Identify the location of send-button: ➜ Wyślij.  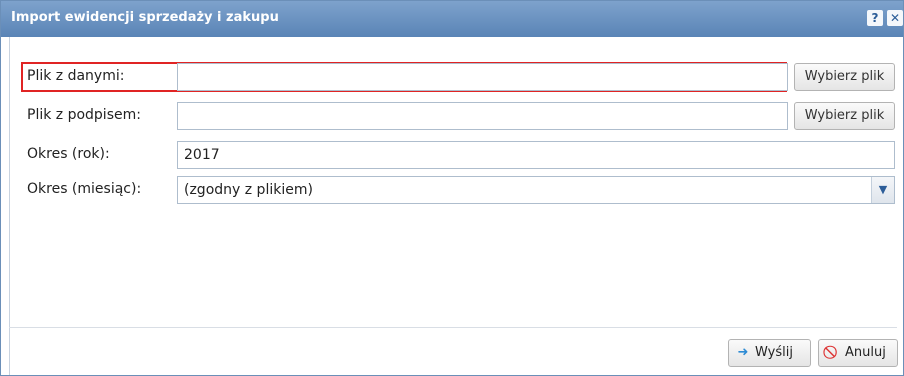
(769, 353).